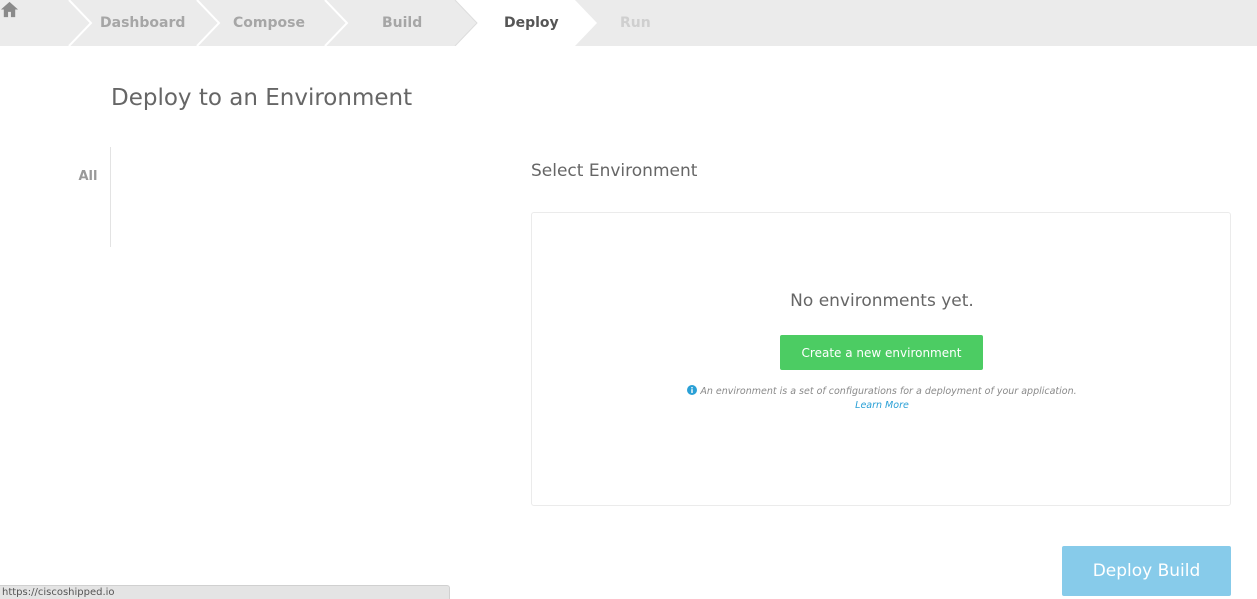 Image resolution: width=1257 pixels, height=599 pixels. Describe the element at coordinates (110, 197) in the screenshot. I see `filter-divider` at that location.